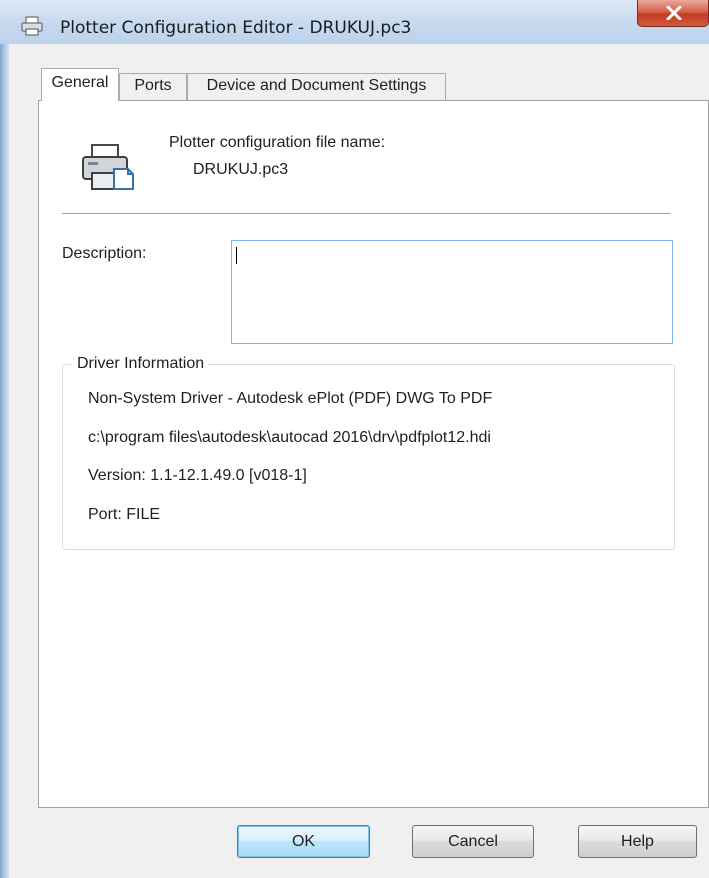 This screenshot has height=878, width=709. What do you see at coordinates (277, 142) in the screenshot?
I see `file-name-label: Plotter configuration file name:` at bounding box center [277, 142].